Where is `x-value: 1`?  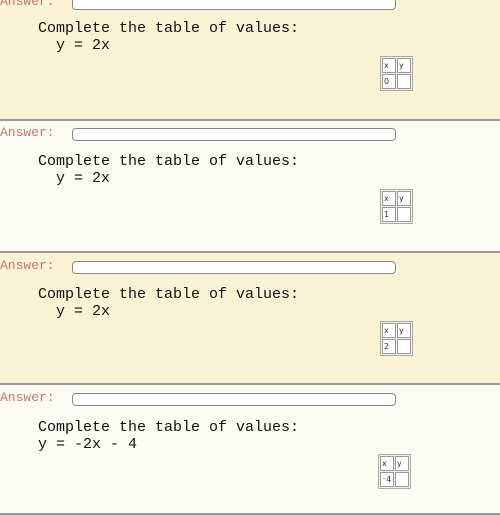
x-value: 1 is located at coordinates (389, 214).